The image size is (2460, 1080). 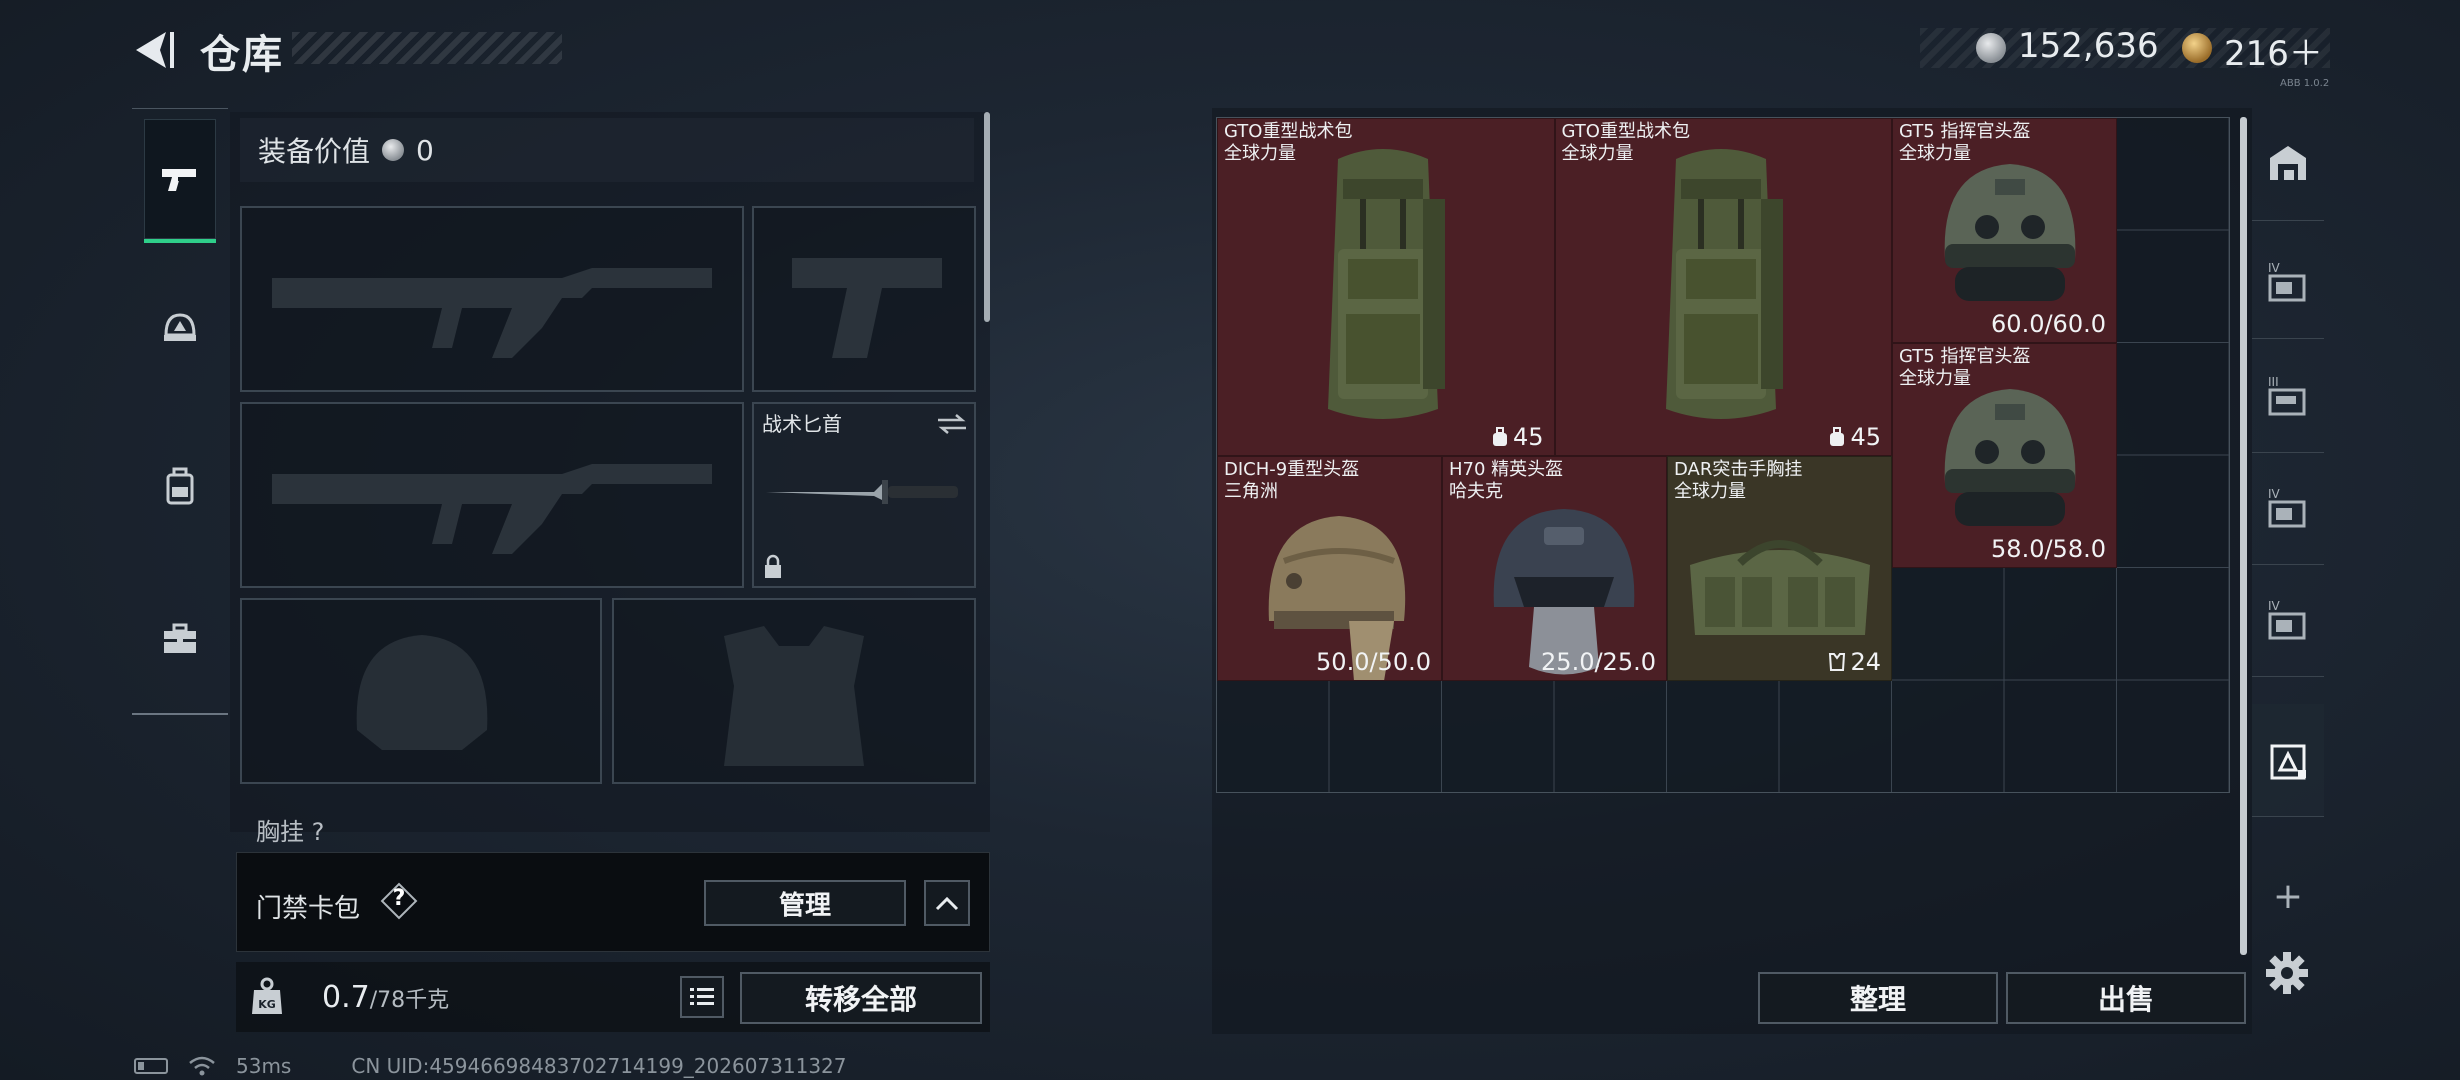 I want to click on left-tab-bar, so click(x=180, y=411).